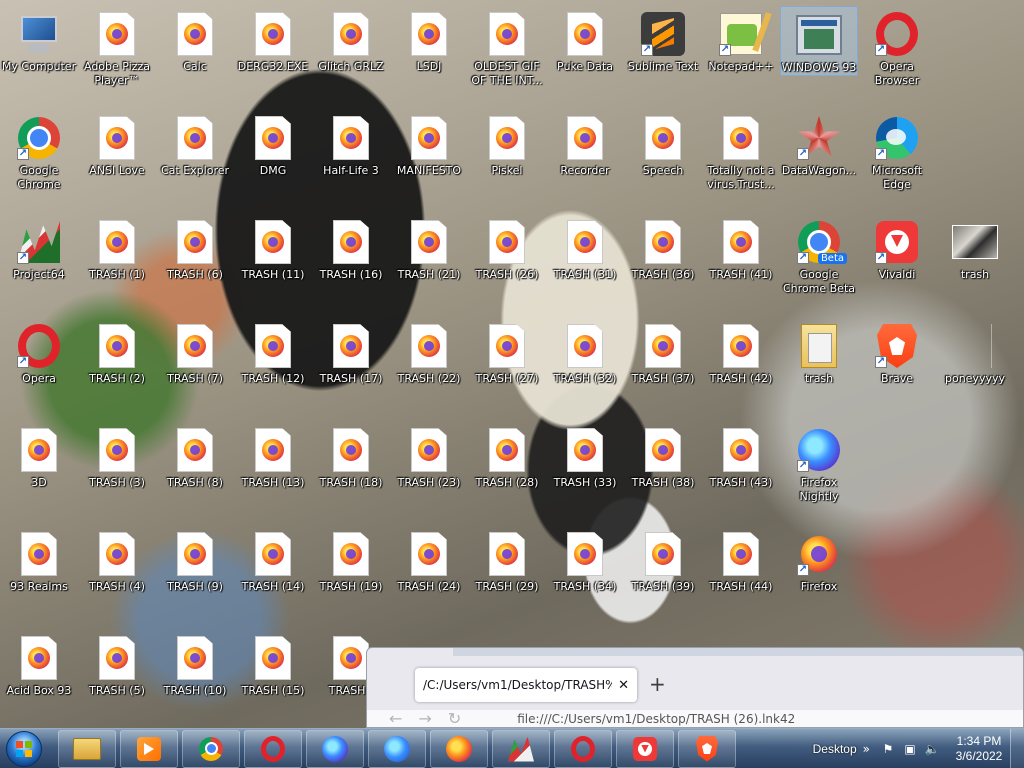 The image size is (1024, 768). What do you see at coordinates (707, 748) in the screenshot?
I see `taskbar-brave` at bounding box center [707, 748].